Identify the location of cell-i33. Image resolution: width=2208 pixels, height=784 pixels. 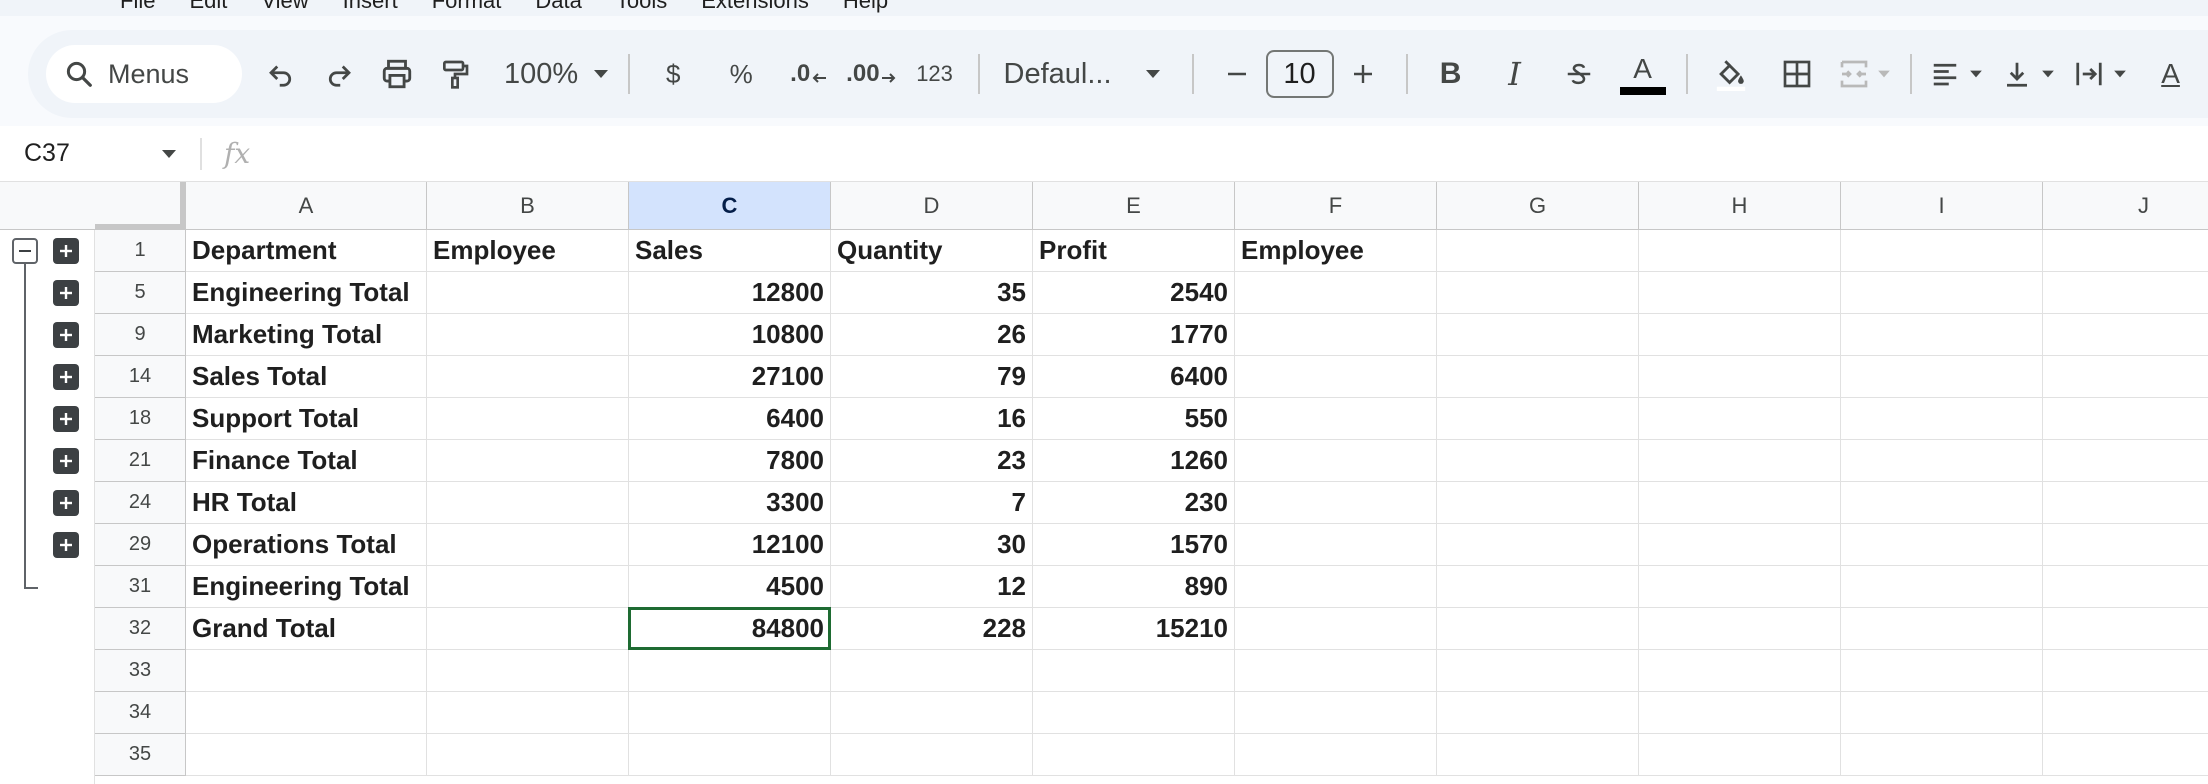
(1942, 671).